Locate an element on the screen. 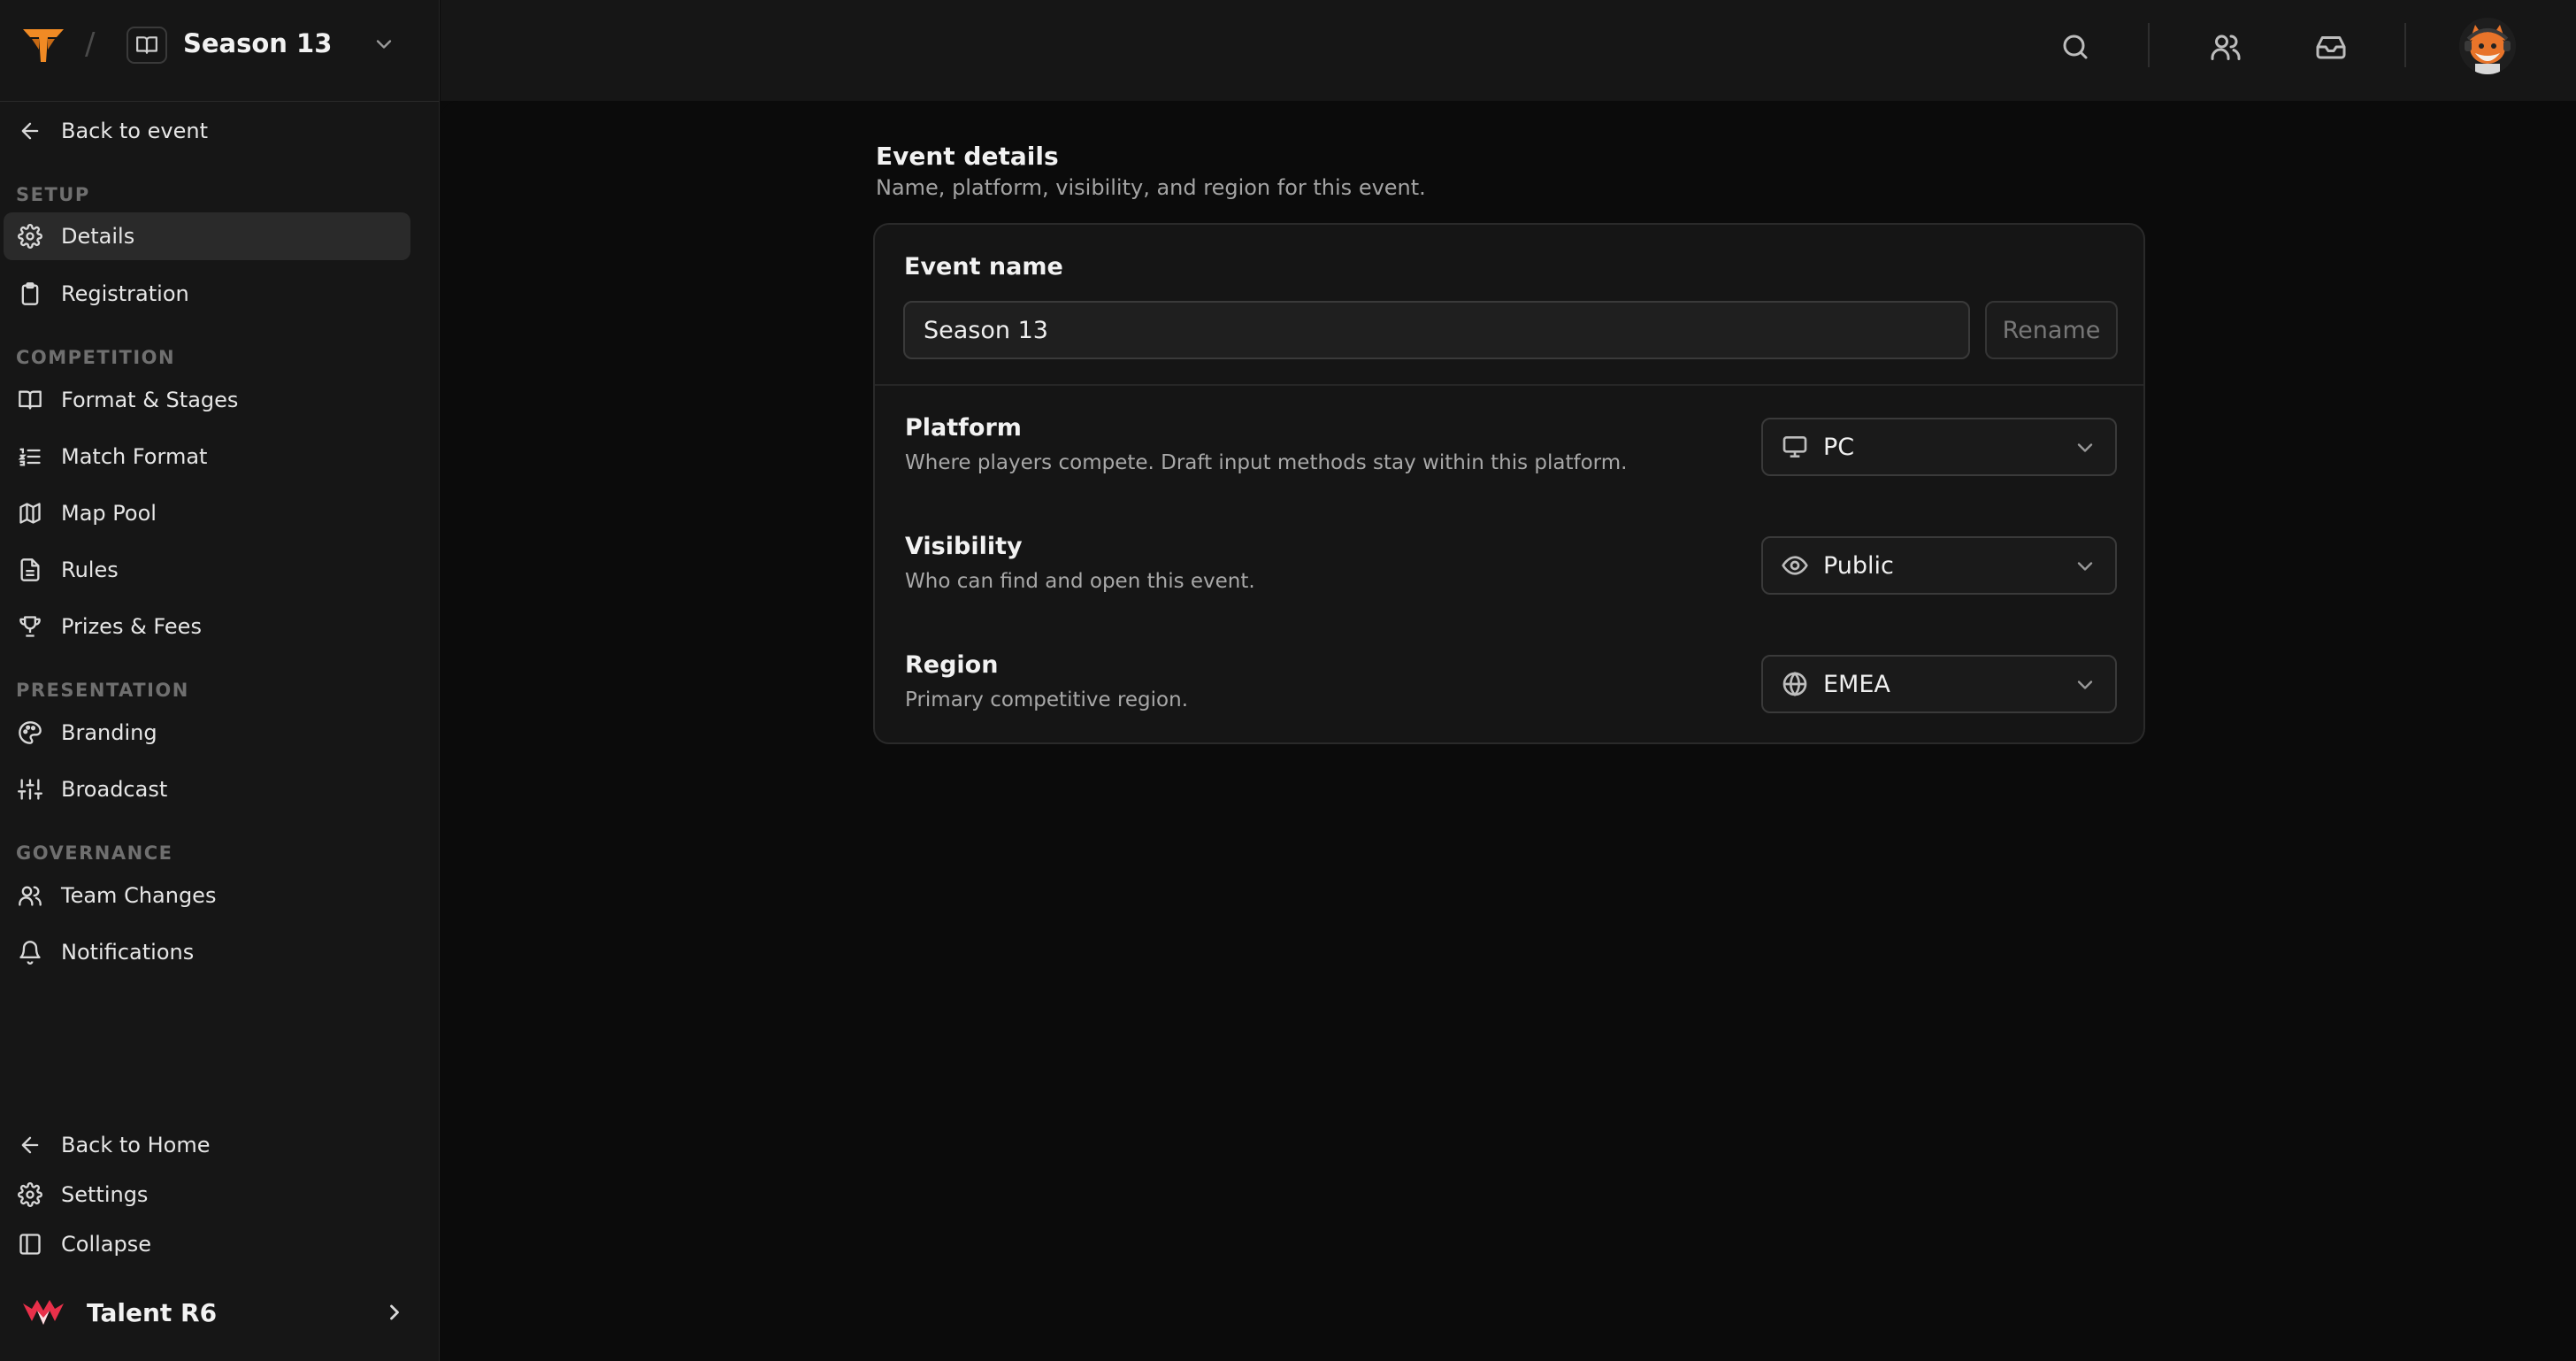  bell-icon is located at coordinates (30, 952).